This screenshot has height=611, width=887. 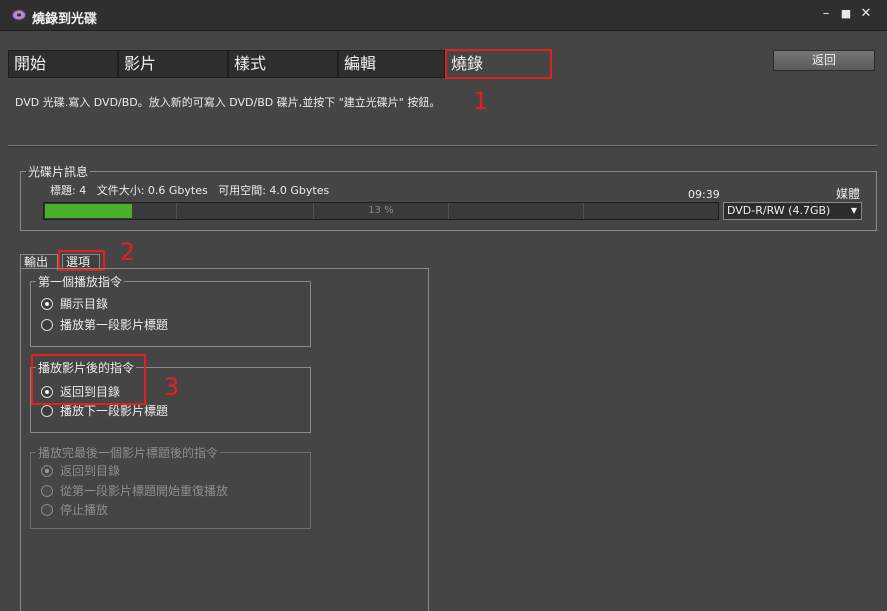 I want to click on tab-style: 樣式, so click(x=283, y=64).